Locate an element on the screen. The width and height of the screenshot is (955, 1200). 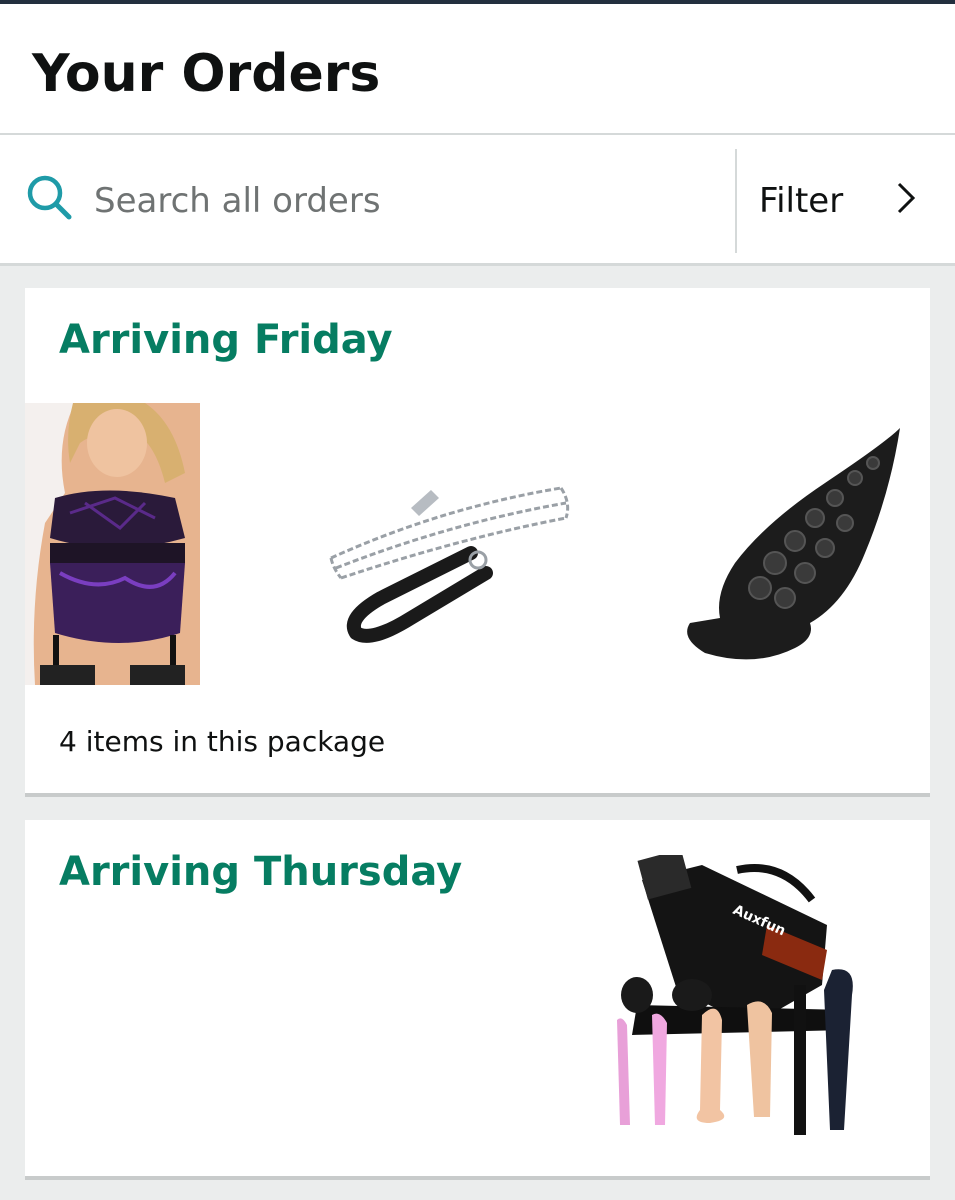
filter-label: Filter is located at coordinates (801, 201).